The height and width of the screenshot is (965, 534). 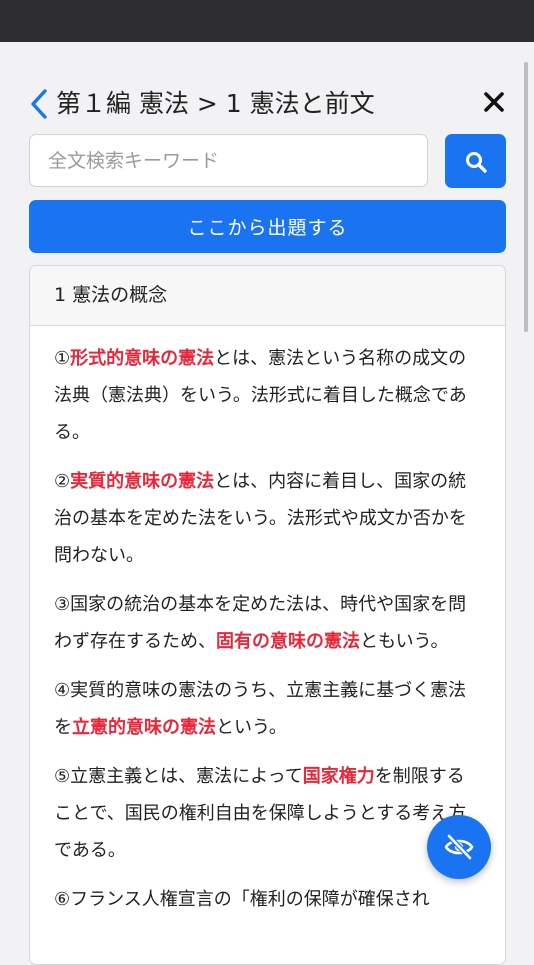 I want to click on header: 第１編 憲法 > 1 憲法と前文, so click(x=268, y=104).